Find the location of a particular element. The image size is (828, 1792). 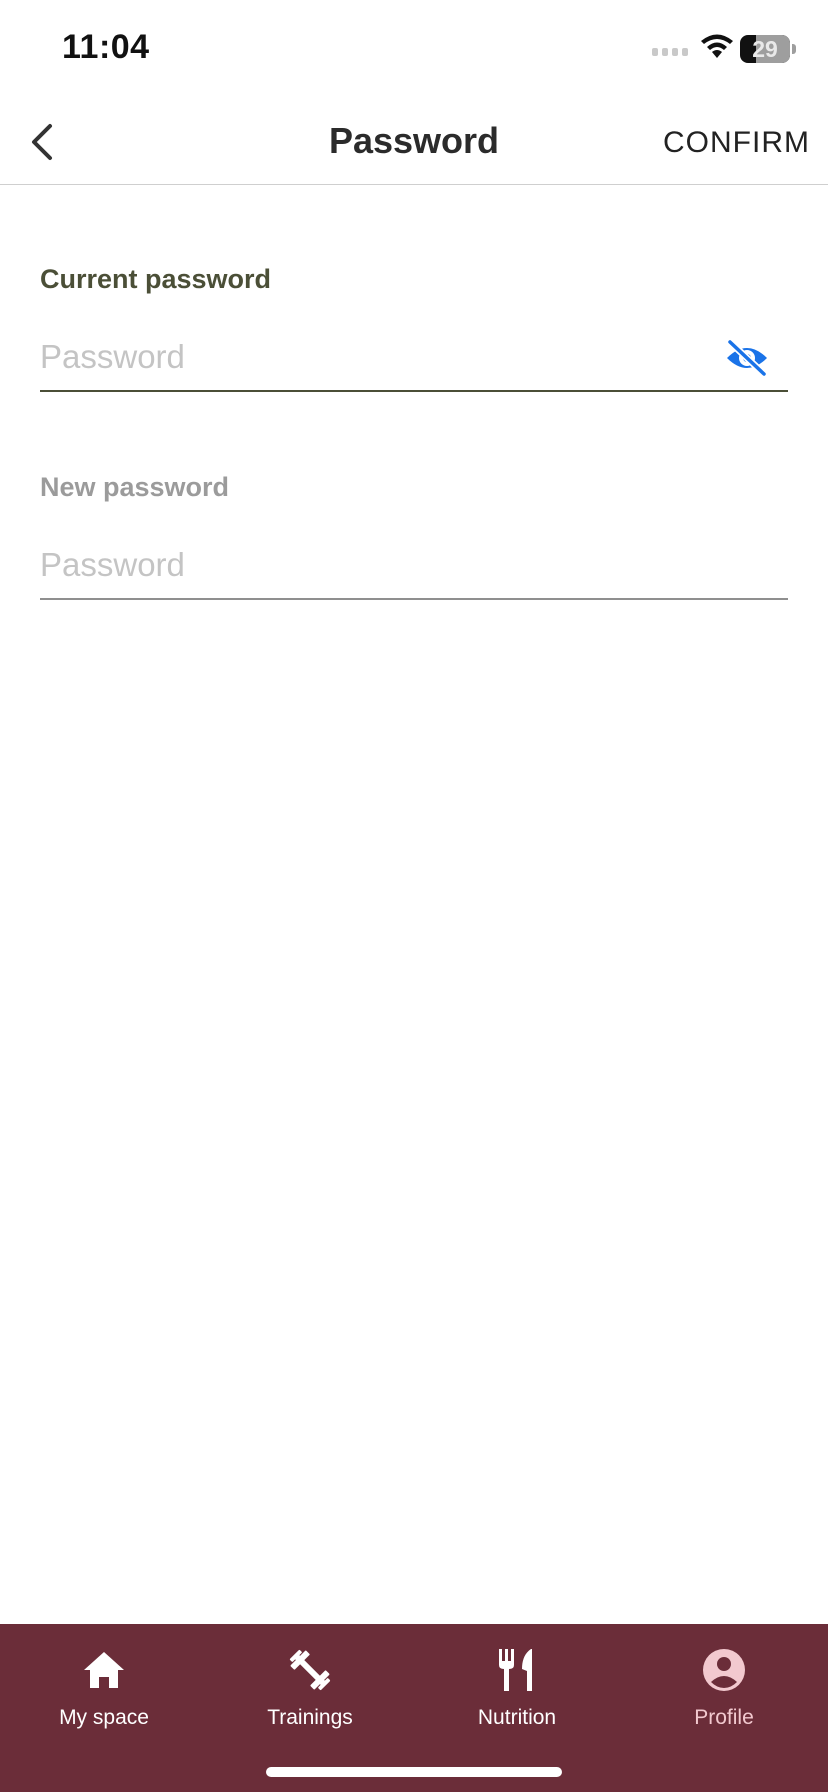

current-password-field is located at coordinates (414, 362).